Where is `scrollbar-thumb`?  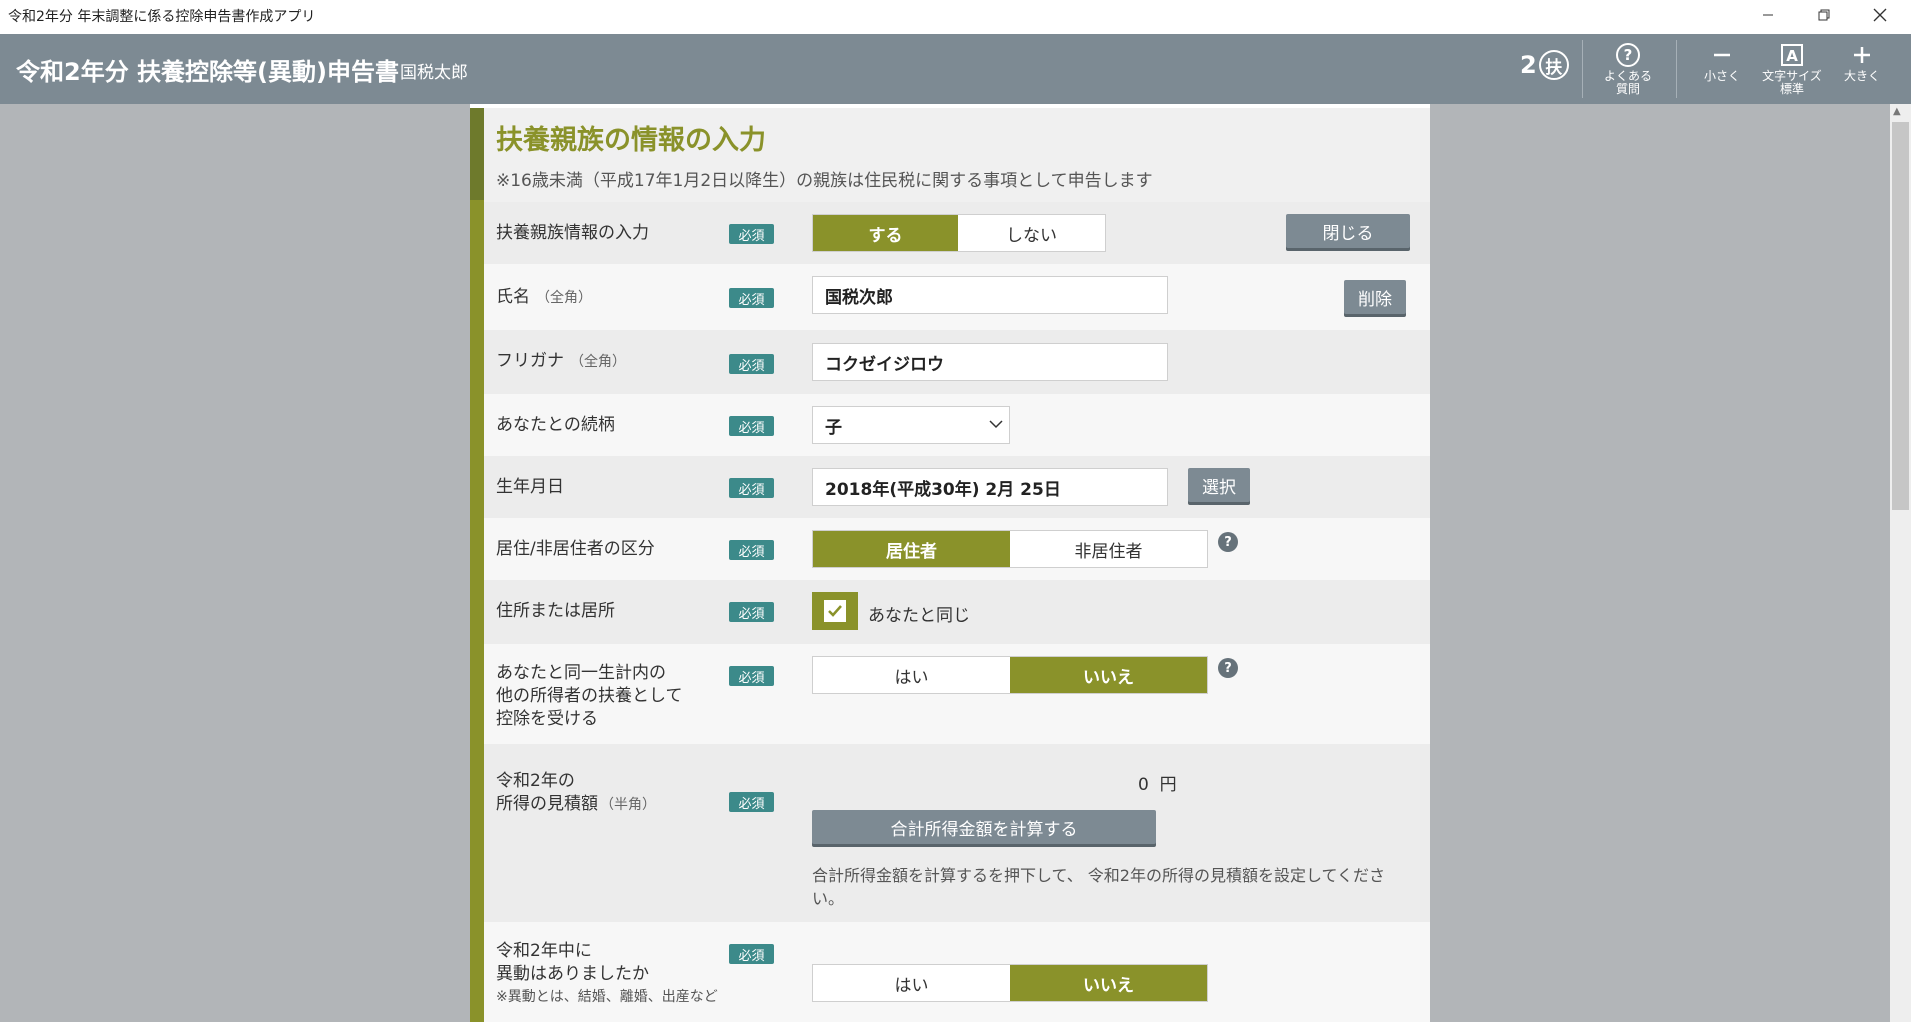
scrollbar-thumb is located at coordinates (1900, 316).